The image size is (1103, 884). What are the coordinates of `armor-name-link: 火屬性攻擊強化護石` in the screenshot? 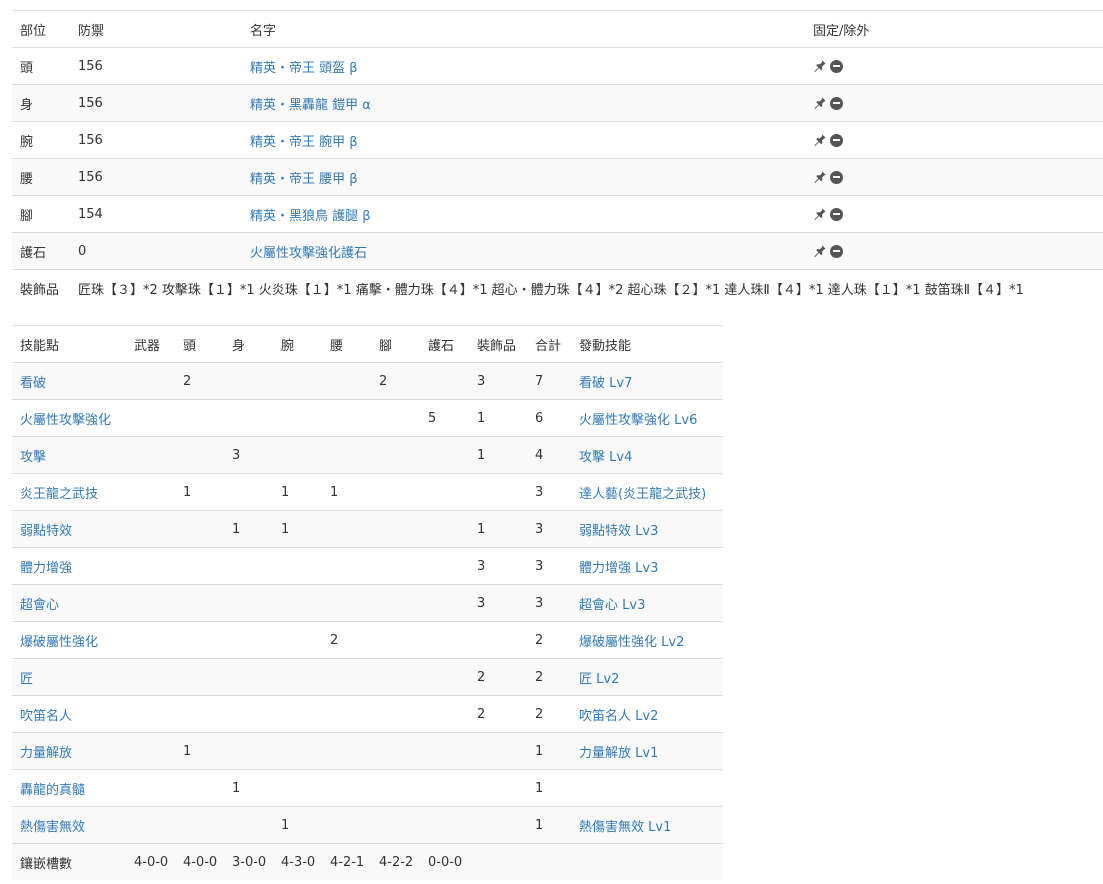 It's located at (308, 253).